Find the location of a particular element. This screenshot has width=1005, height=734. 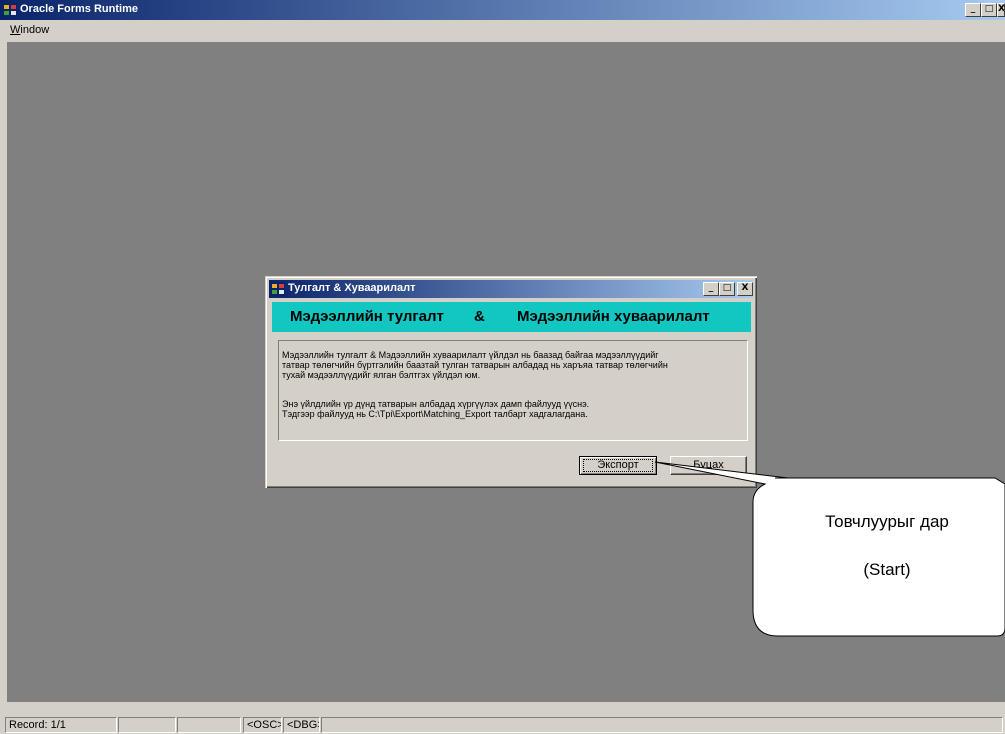

dialog-title: Тулгалт & Хуваарилалт is located at coordinates (352, 288).